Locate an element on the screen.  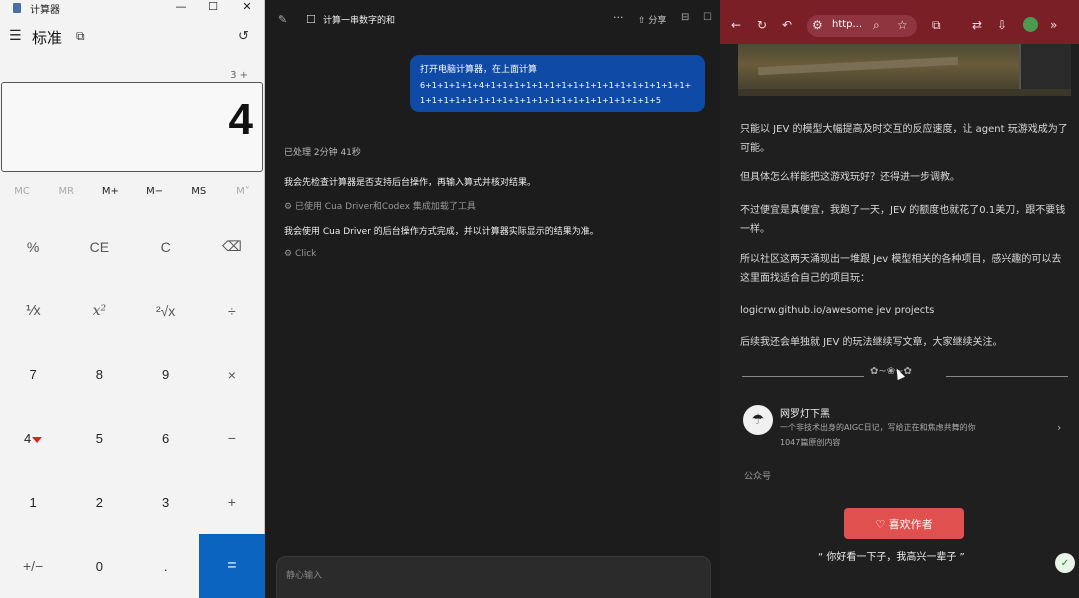
search-icon: ⌕ is located at coordinates (876, 25).